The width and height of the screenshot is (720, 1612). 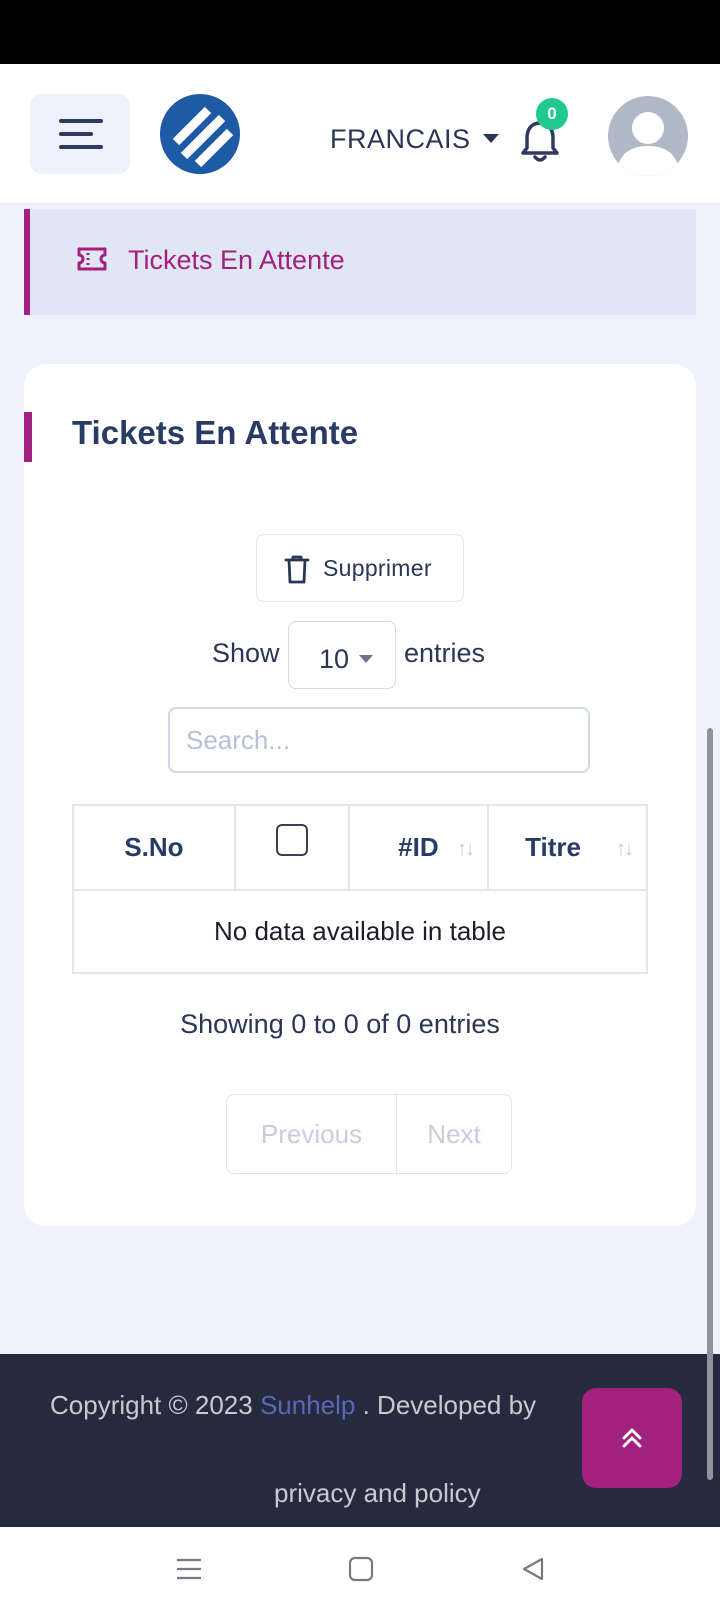 What do you see at coordinates (236, 260) in the screenshot?
I see `breadcrumb-current-page: Tickets En Attente` at bounding box center [236, 260].